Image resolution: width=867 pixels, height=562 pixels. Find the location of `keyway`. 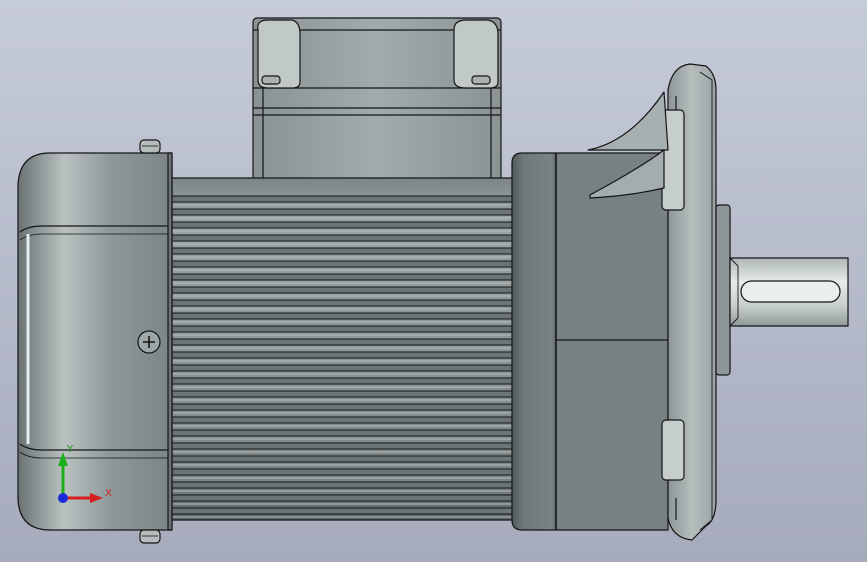

keyway is located at coordinates (790, 291).